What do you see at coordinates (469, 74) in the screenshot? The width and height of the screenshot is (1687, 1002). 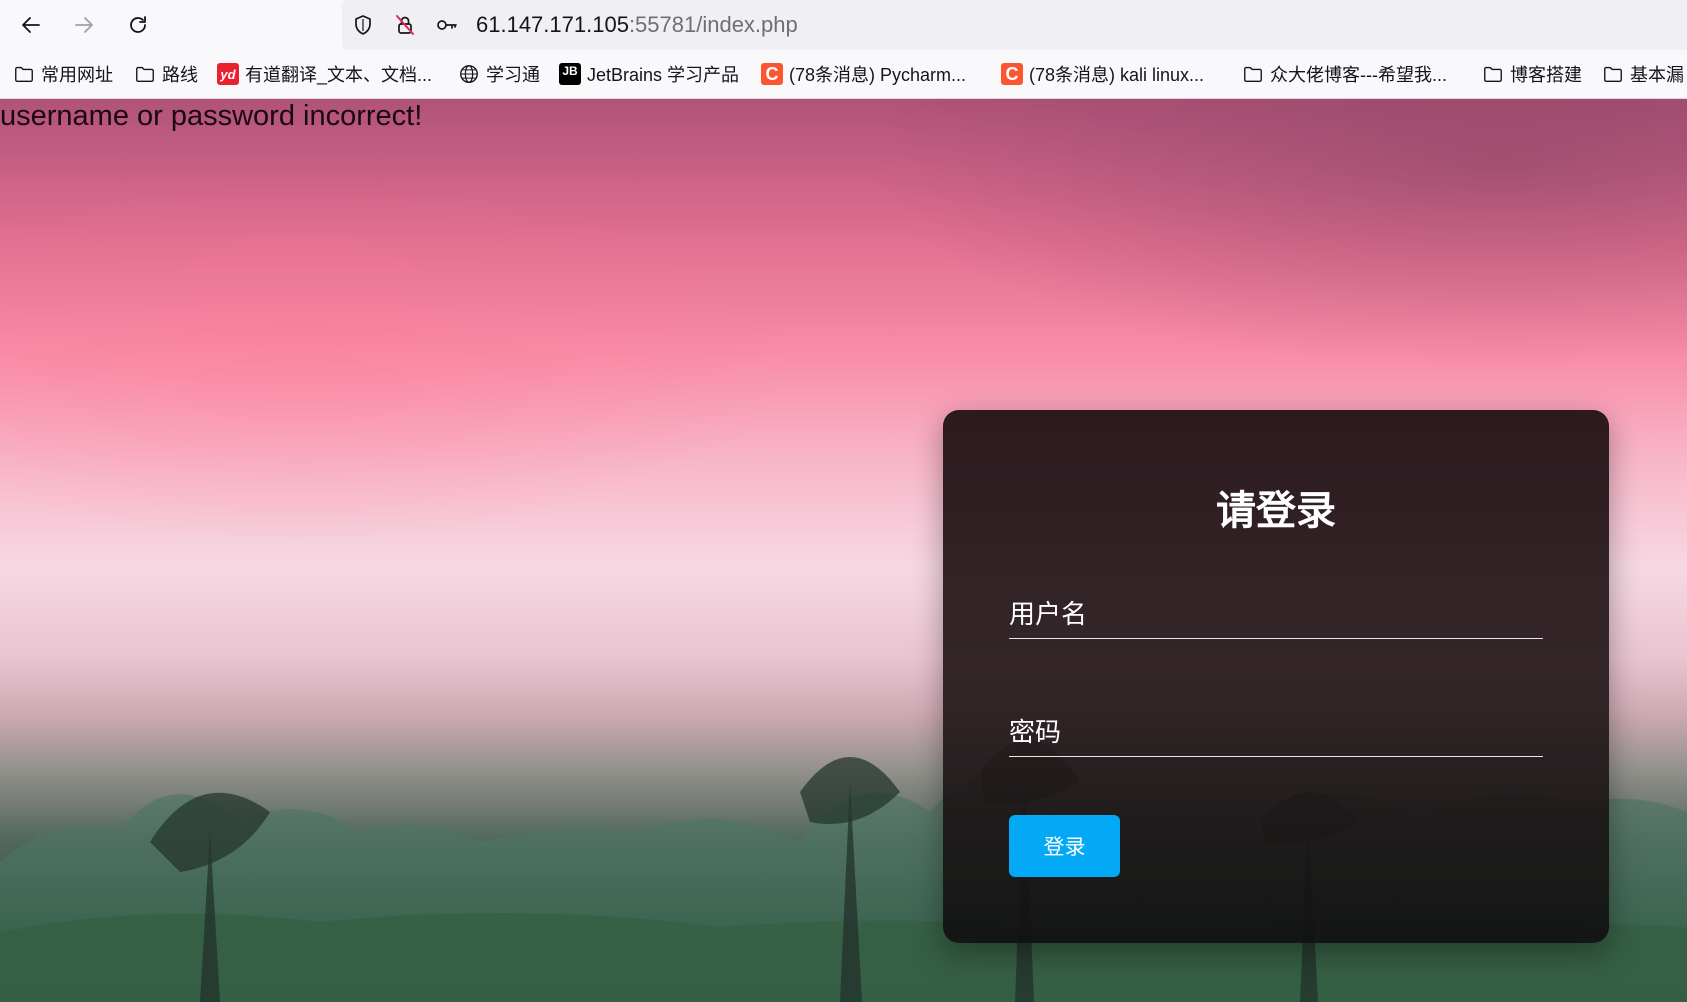 I see `globe-icon` at bounding box center [469, 74].